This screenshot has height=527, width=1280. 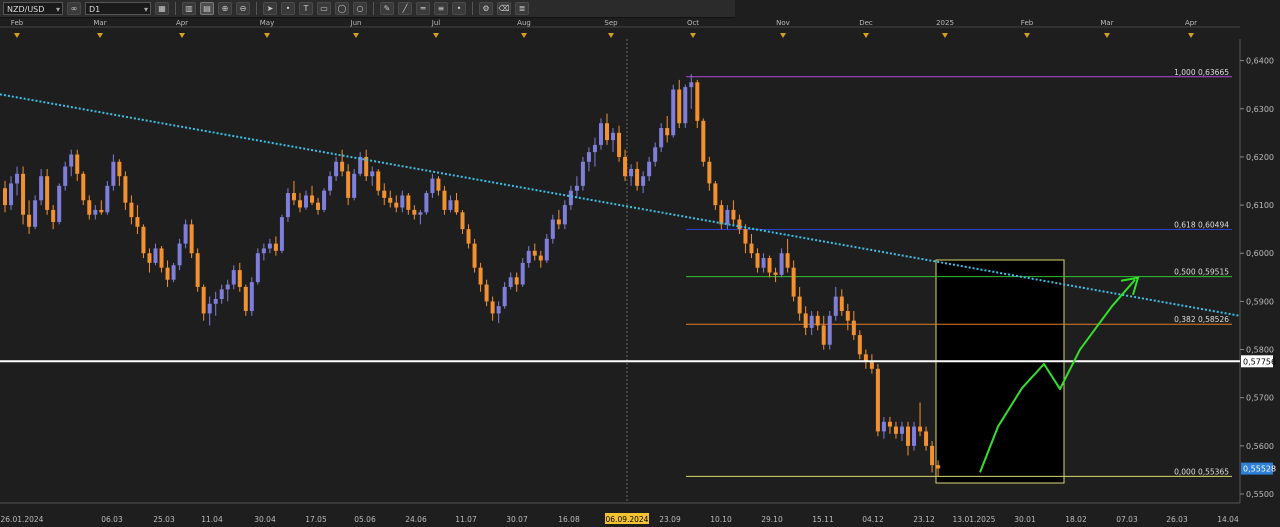 I want to click on ellipse-button: ◯, so click(x=342, y=8).